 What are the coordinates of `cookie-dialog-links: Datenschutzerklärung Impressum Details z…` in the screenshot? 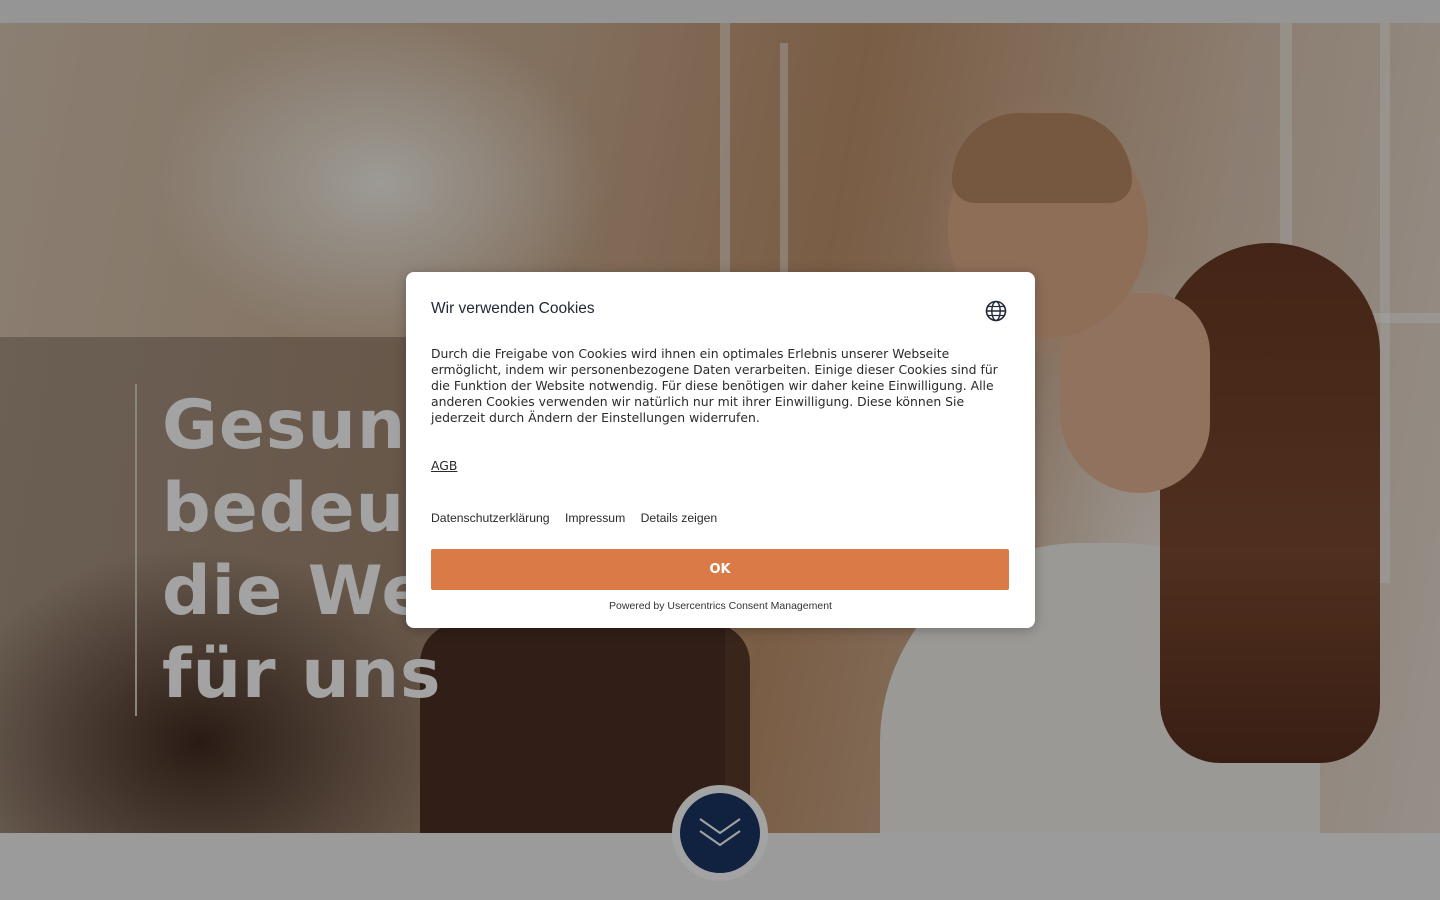 It's located at (580, 518).